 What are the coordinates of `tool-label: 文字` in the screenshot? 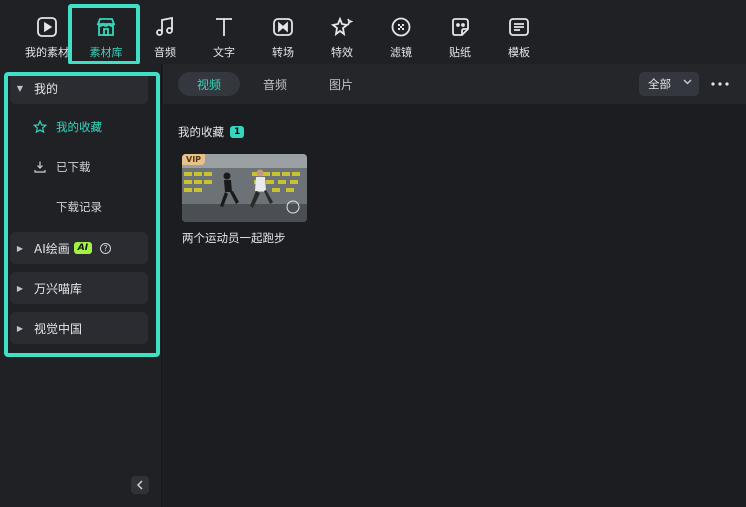 It's located at (224, 52).